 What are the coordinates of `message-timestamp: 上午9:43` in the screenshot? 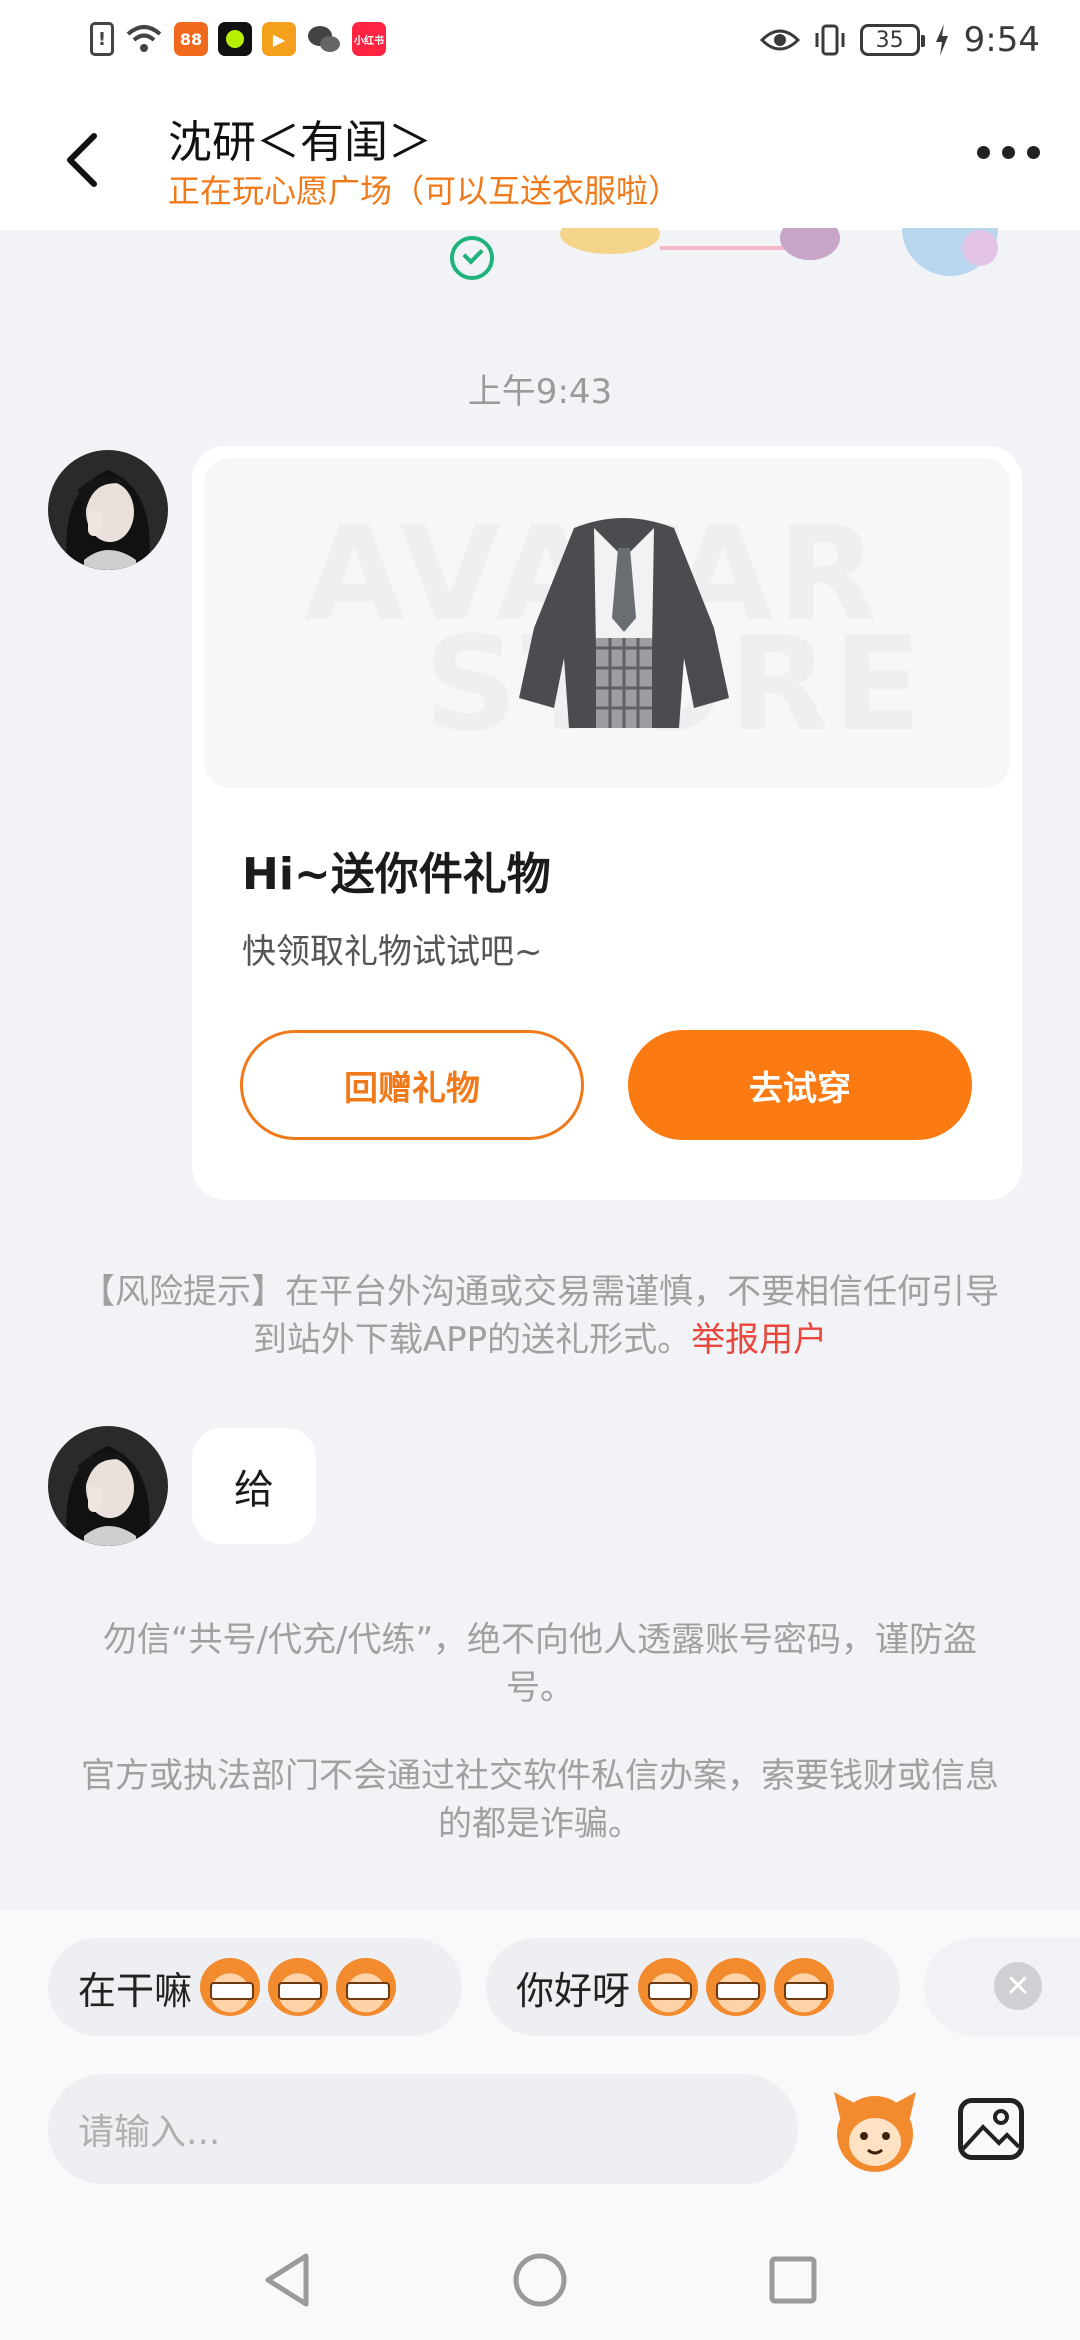 It's located at (540, 392).